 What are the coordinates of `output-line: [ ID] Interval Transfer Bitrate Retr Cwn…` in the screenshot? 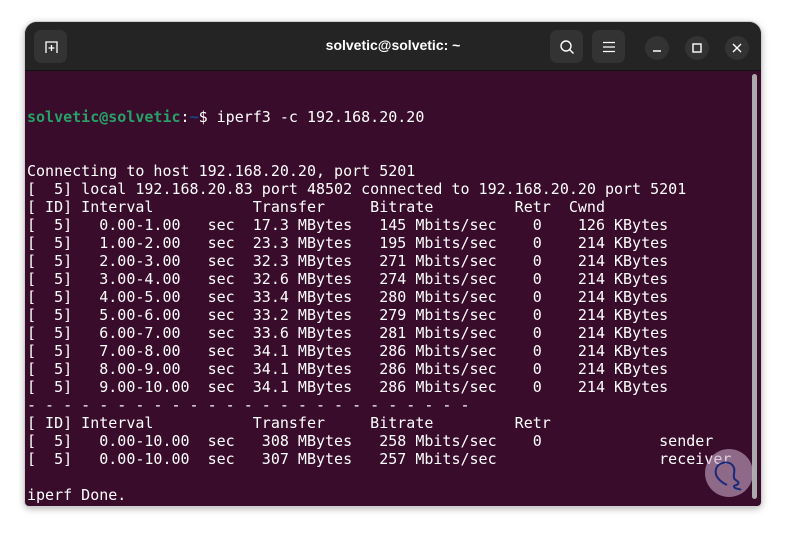 It's located at (316, 207).